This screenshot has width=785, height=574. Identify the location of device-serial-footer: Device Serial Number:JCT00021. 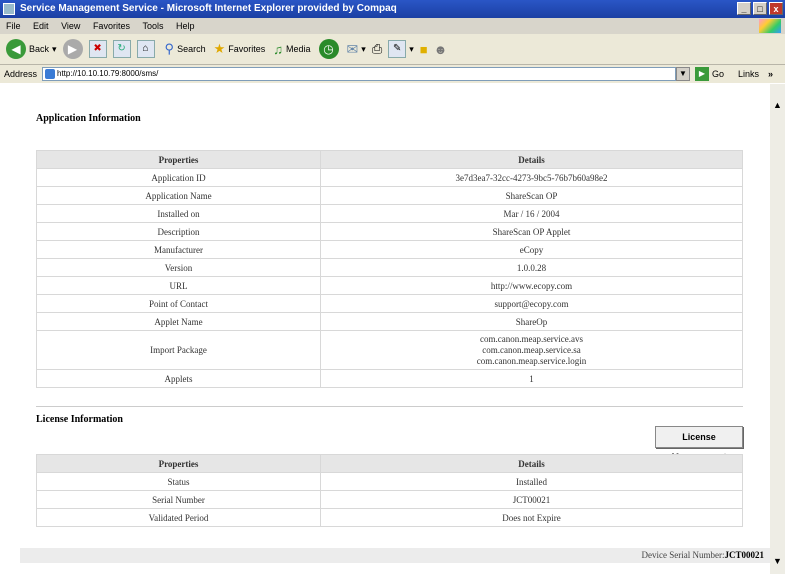
(395, 555).